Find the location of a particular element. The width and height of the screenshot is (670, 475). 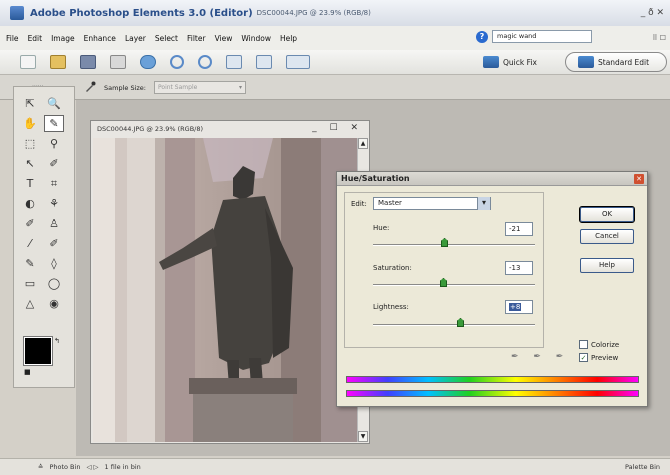

eyedropper-tool-icon: ✎ is located at coordinates (54, 123).